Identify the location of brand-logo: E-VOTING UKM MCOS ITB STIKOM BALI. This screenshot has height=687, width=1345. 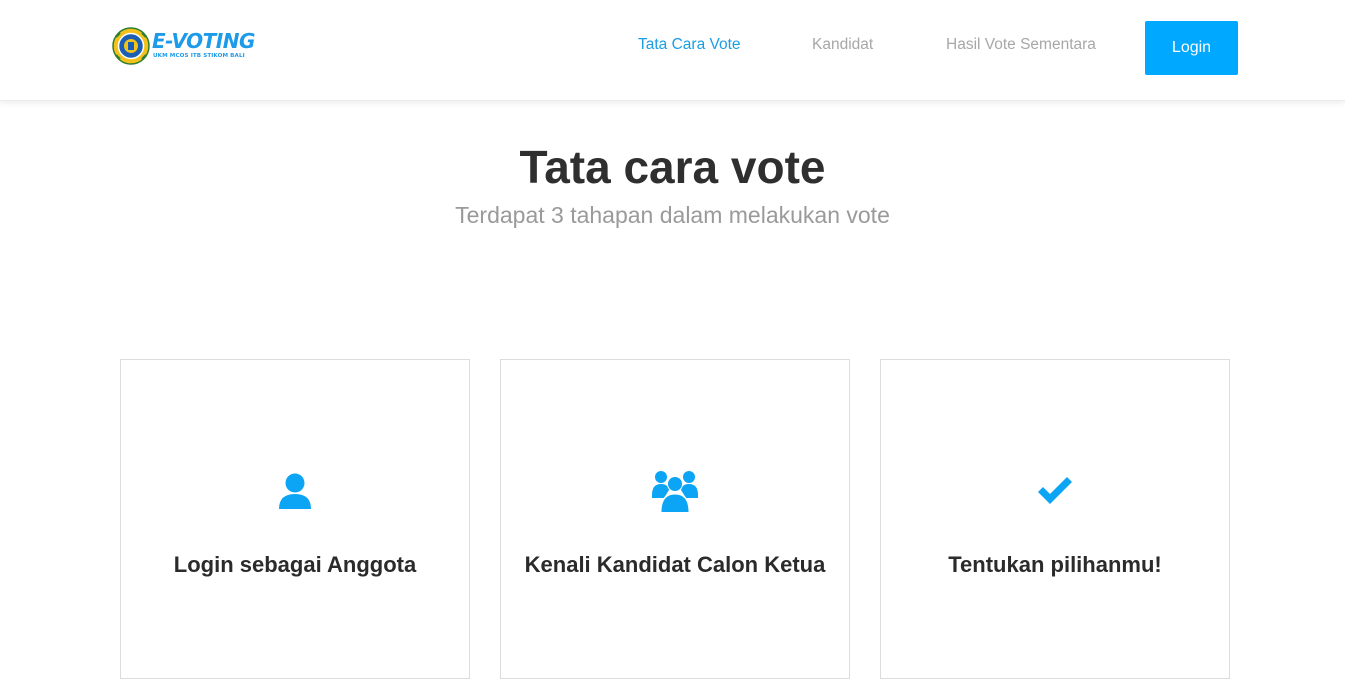
(192, 47).